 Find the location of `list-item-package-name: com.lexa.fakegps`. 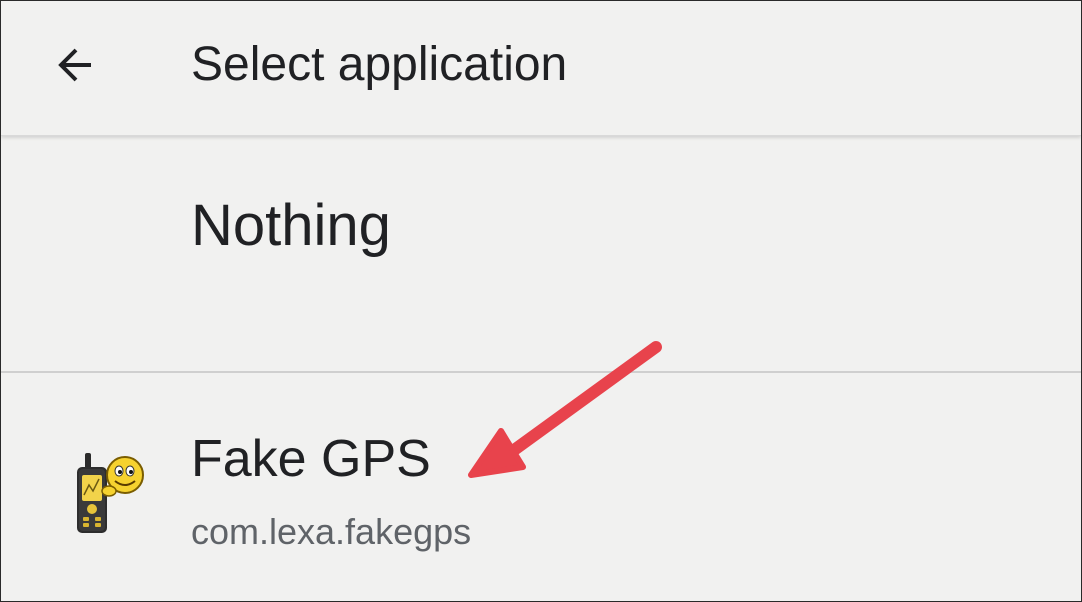

list-item-package-name: com.lexa.fakegps is located at coordinates (331, 531).